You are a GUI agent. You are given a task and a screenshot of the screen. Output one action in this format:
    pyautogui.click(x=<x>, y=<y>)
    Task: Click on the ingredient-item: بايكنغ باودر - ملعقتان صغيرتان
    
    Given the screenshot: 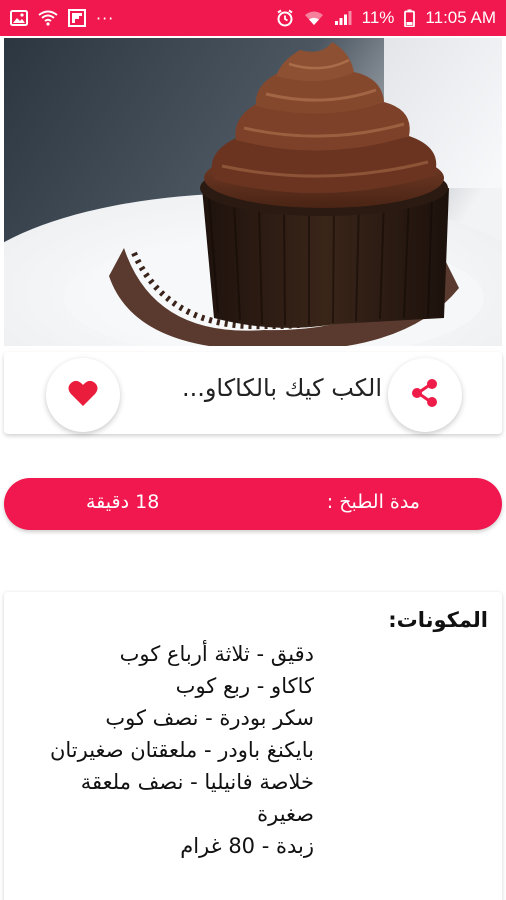 What is the action you would take?
    pyautogui.click(x=181, y=750)
    